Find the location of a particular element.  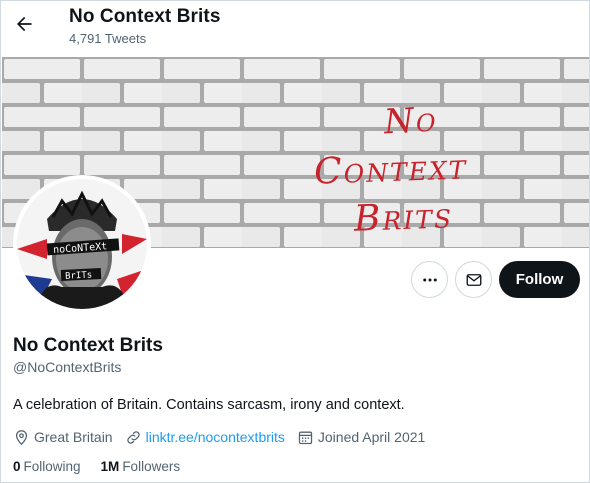

joined-item: Joined April 2021 is located at coordinates (361, 437).